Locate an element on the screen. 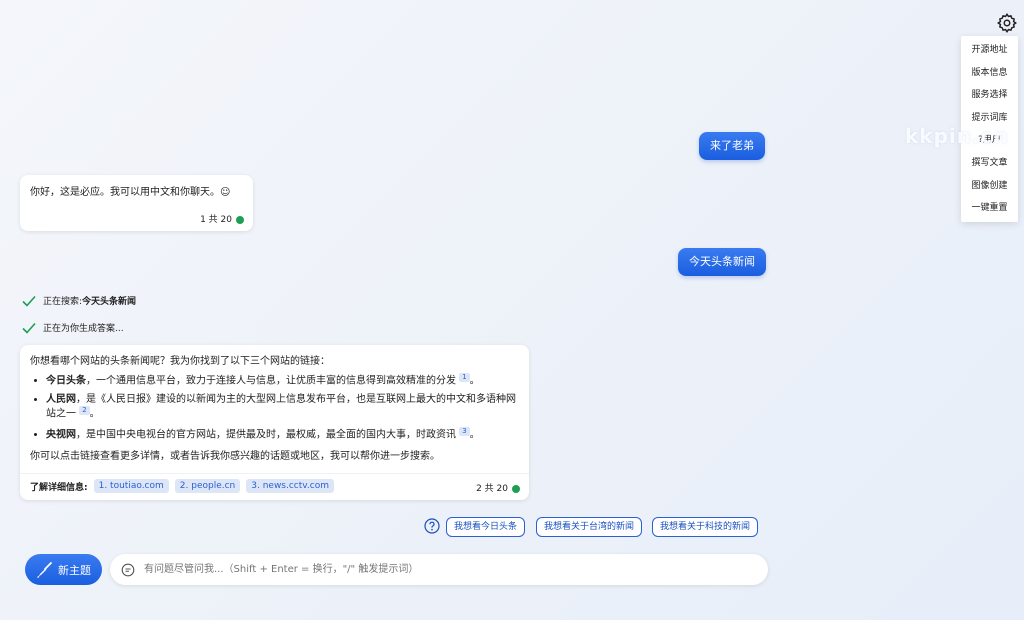 The width and height of the screenshot is (1024, 620). chat-input is located at coordinates (444, 569).